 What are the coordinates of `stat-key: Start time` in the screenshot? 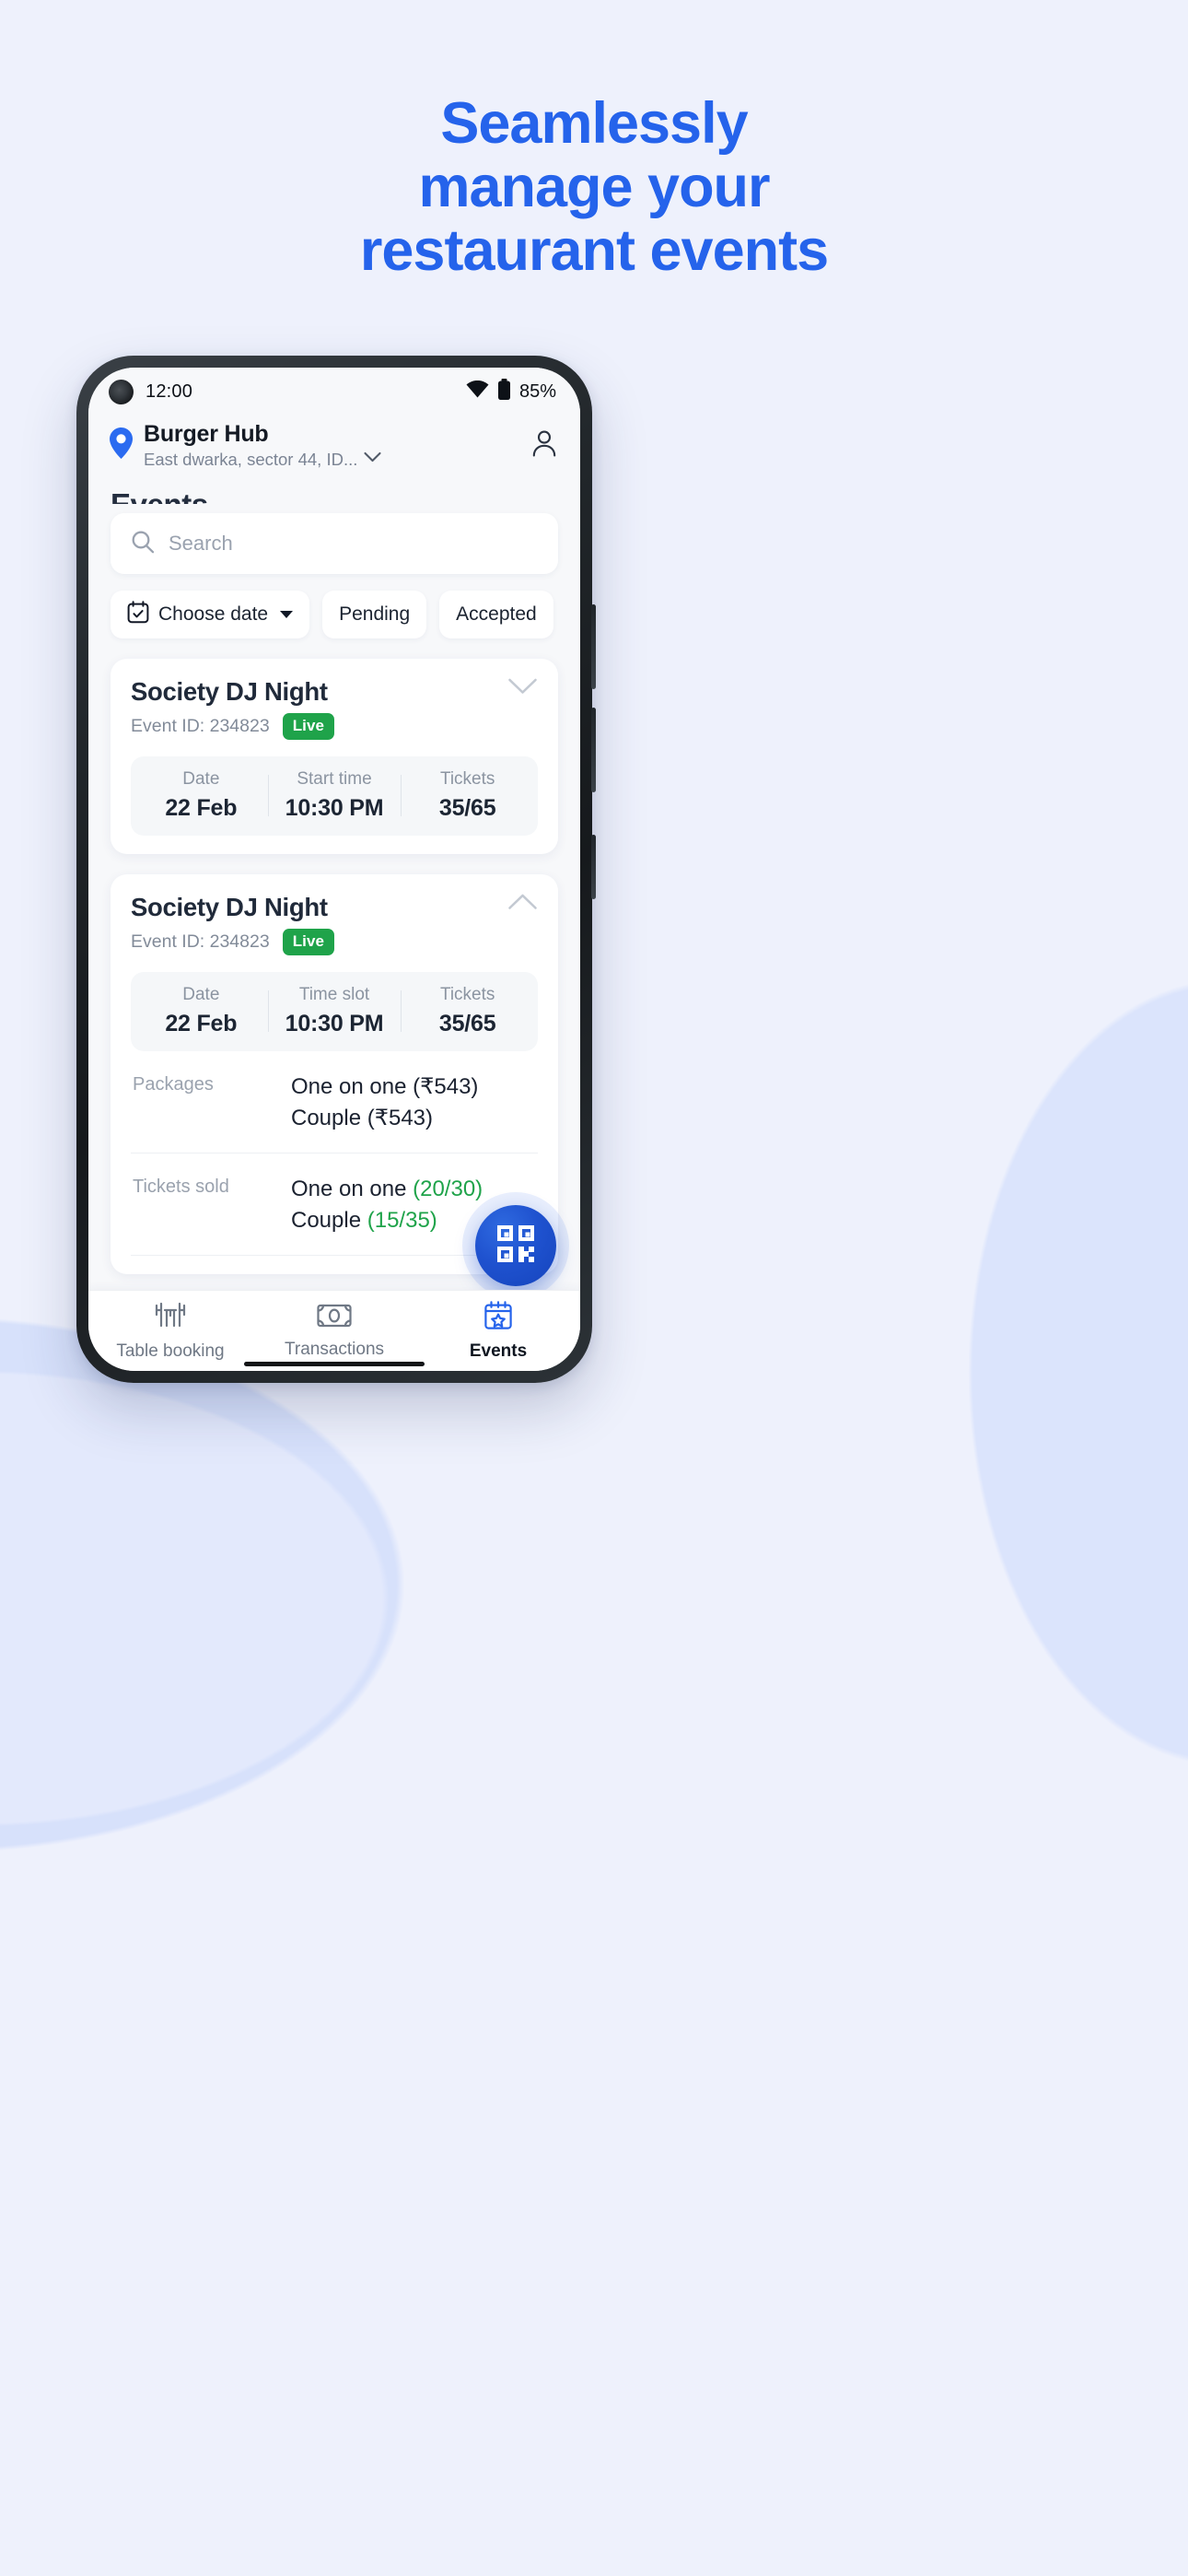 It's located at (335, 779).